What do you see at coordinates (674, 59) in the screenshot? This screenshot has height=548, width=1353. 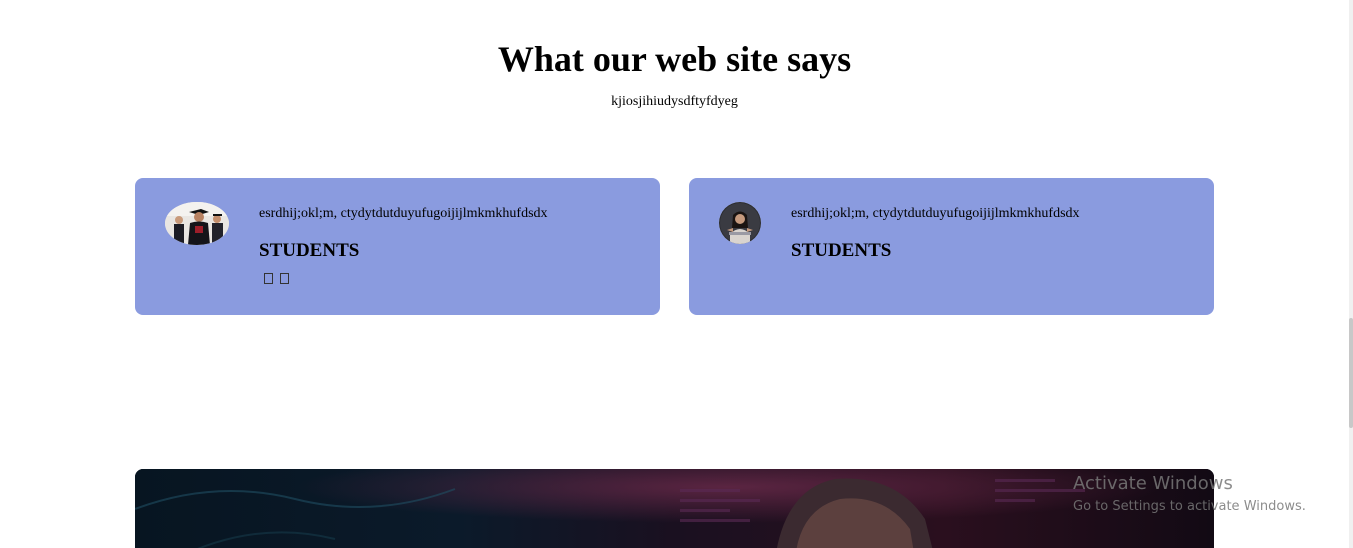 I see `section-title: What our web site says` at bounding box center [674, 59].